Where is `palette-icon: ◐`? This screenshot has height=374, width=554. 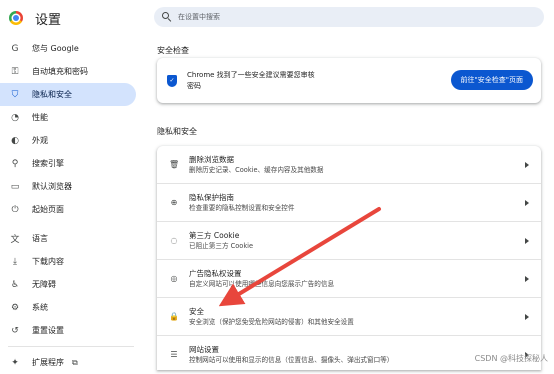 palette-icon: ◐ is located at coordinates (15, 140).